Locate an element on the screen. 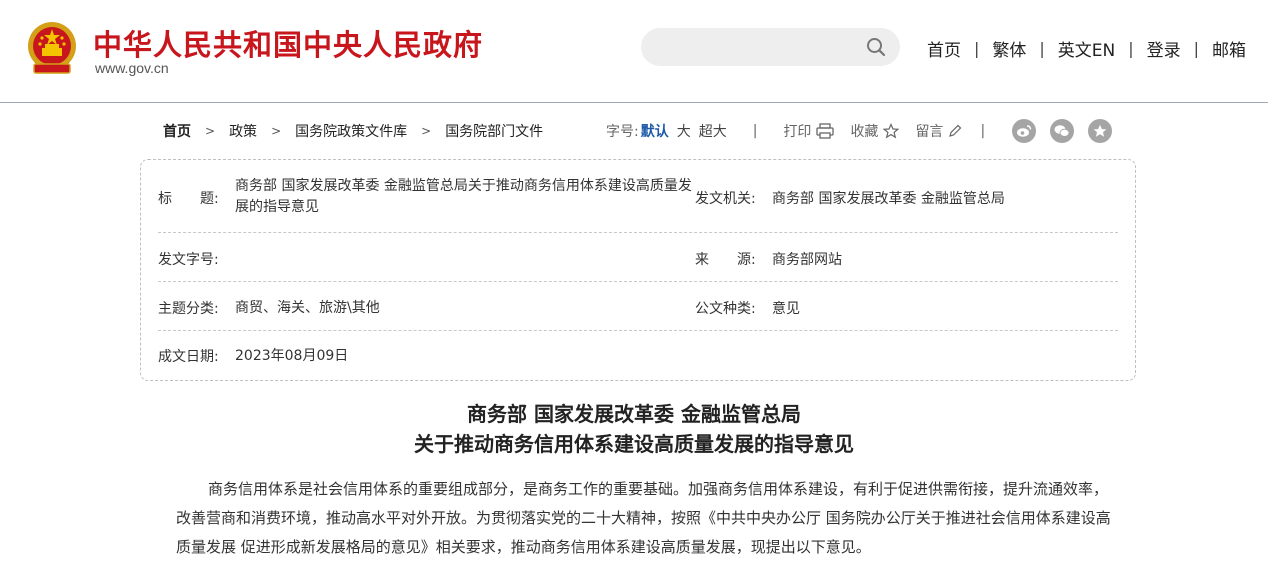  font-size-label: 字号: is located at coordinates (622, 132).